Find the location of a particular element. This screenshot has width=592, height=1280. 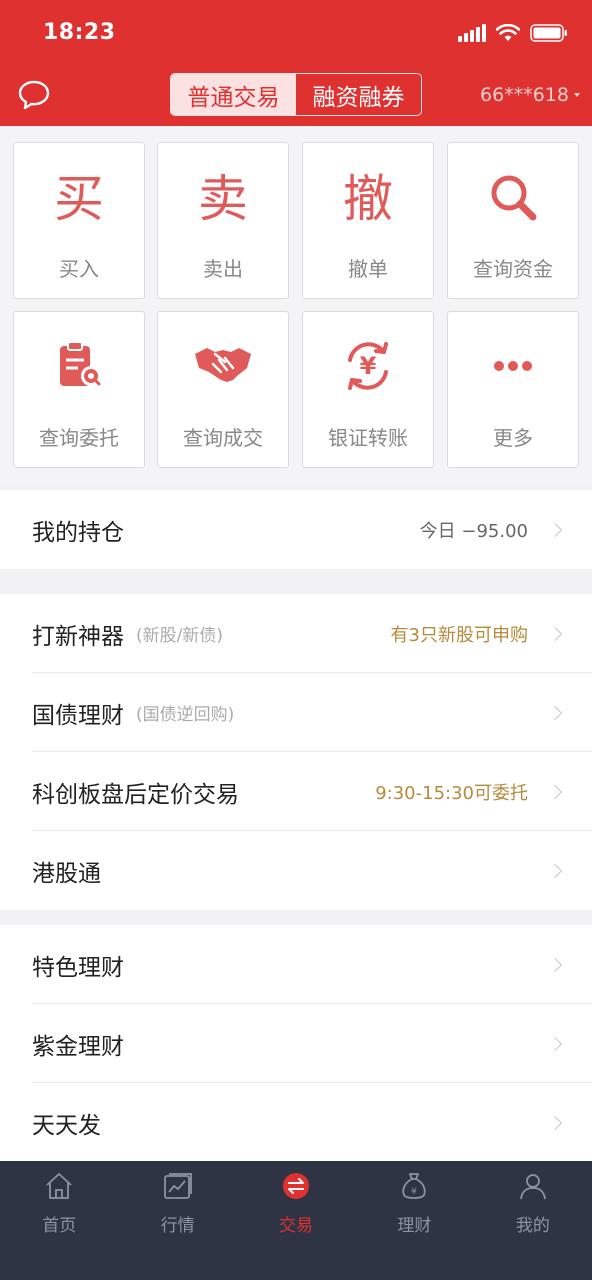

bank-transfer-label: 银证转账 is located at coordinates (368, 438).